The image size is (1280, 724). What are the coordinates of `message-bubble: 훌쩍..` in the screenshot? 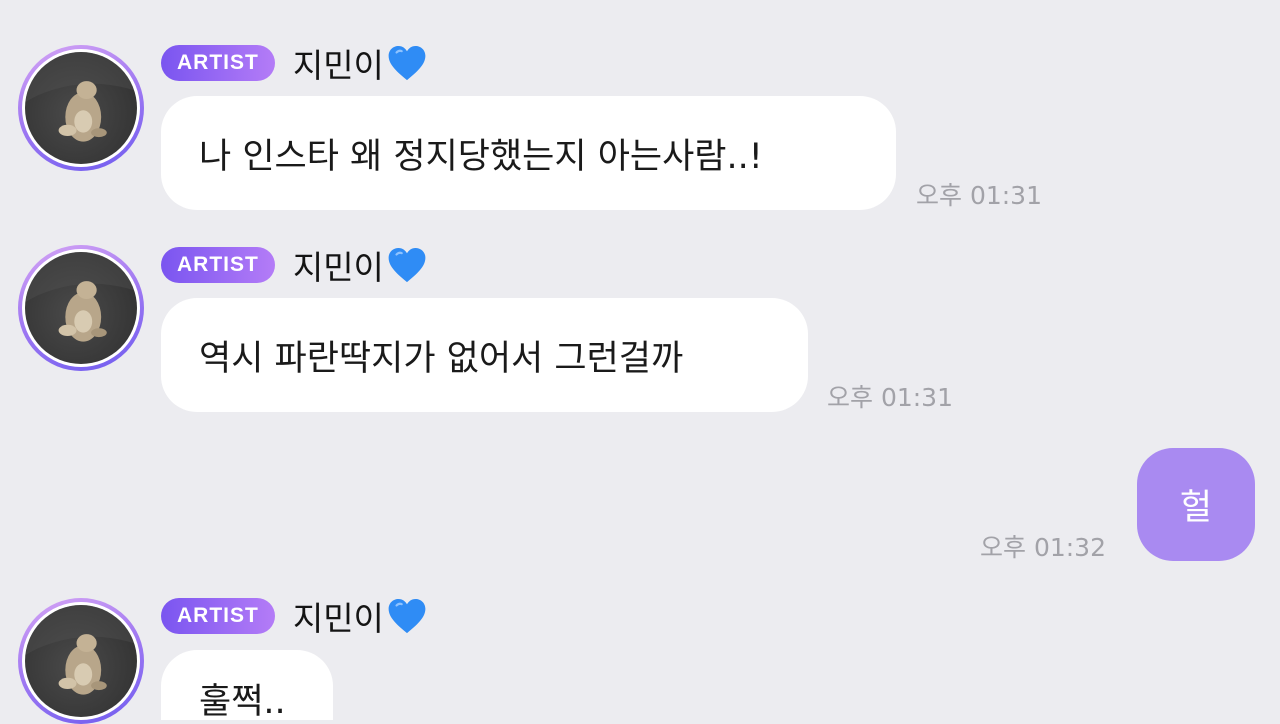 It's located at (247, 686).